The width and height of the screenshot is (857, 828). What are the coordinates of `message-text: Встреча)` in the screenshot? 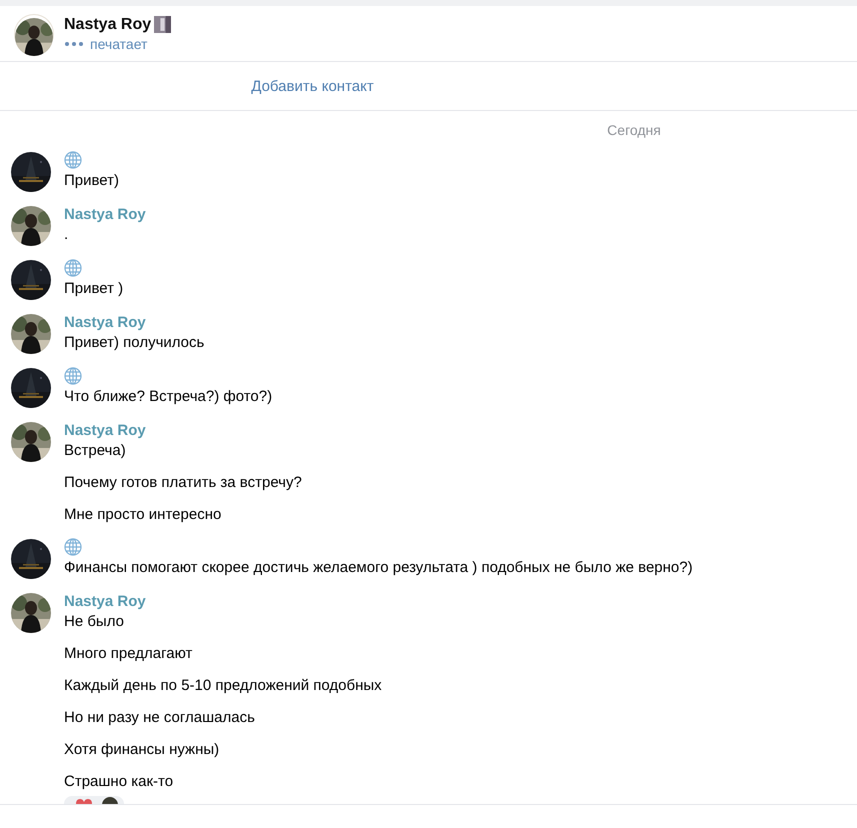 It's located at (95, 451).